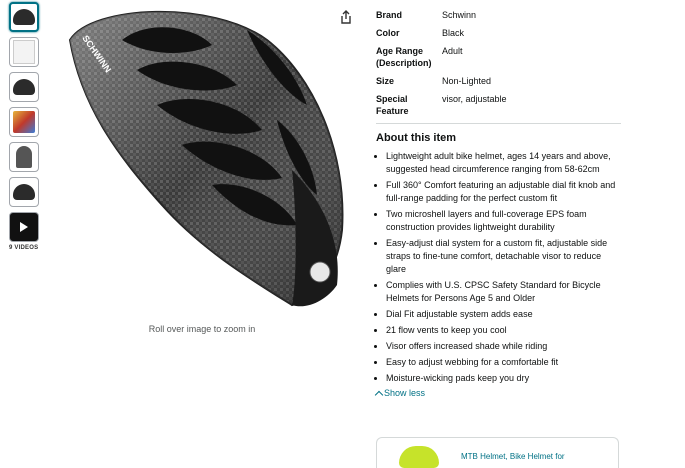  Describe the element at coordinates (474, 99) in the screenshot. I see `spec-value: visor, adjustable` at that location.